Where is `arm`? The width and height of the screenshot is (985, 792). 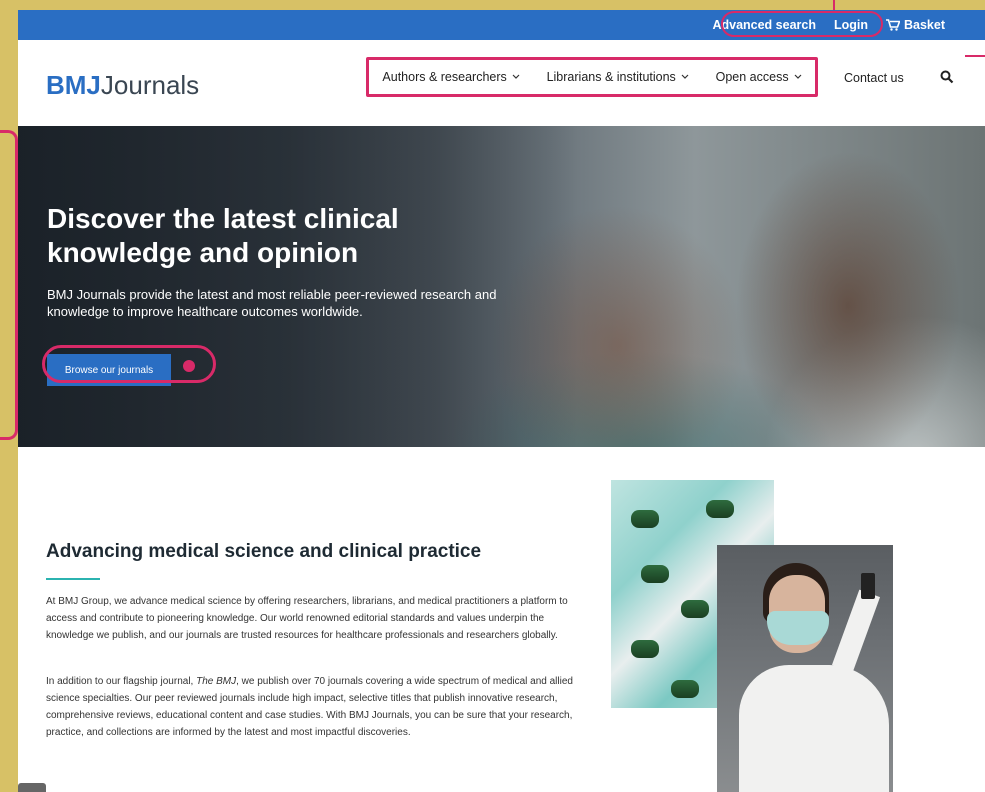
arm is located at coordinates (856, 631).